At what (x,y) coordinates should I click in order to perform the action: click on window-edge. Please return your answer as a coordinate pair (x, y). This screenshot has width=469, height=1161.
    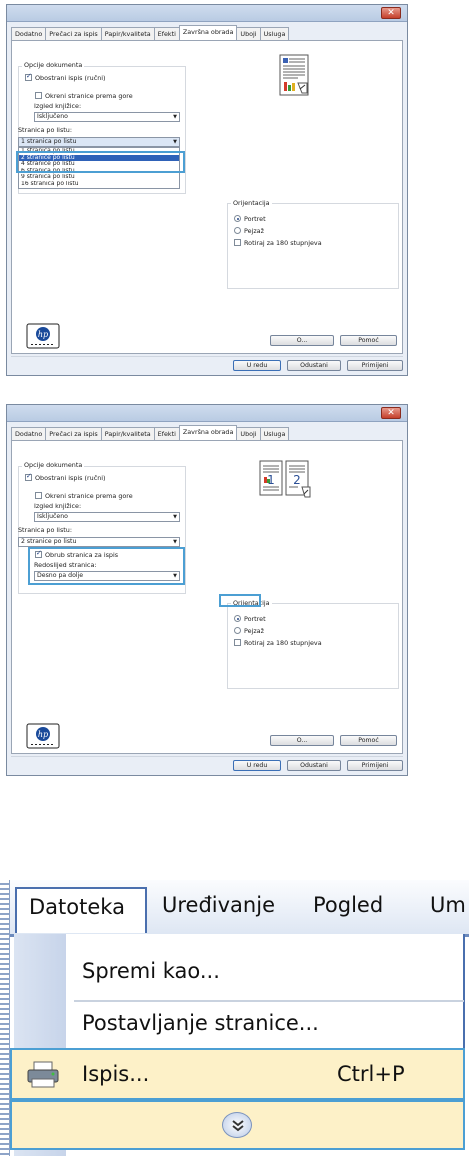
    Looking at the image, I should click on (5, 1018).